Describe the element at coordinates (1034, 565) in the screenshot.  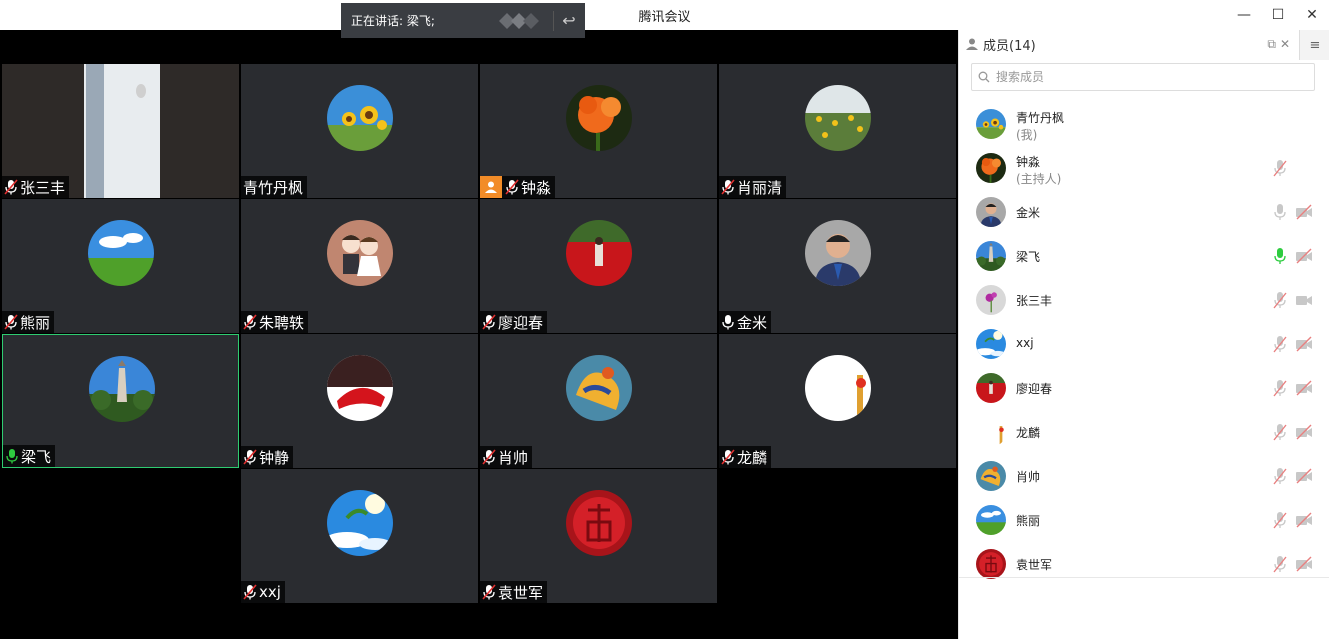
I see `member-name: 袁世军` at that location.